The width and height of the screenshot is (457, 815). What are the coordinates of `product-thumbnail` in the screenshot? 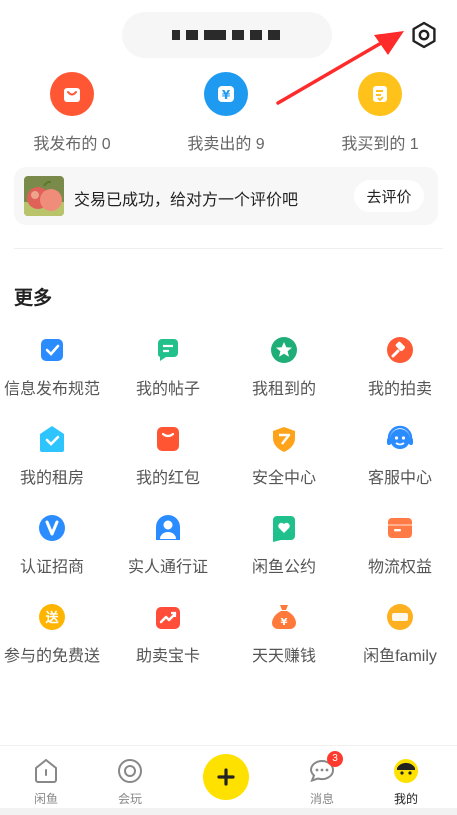 It's located at (44, 196).